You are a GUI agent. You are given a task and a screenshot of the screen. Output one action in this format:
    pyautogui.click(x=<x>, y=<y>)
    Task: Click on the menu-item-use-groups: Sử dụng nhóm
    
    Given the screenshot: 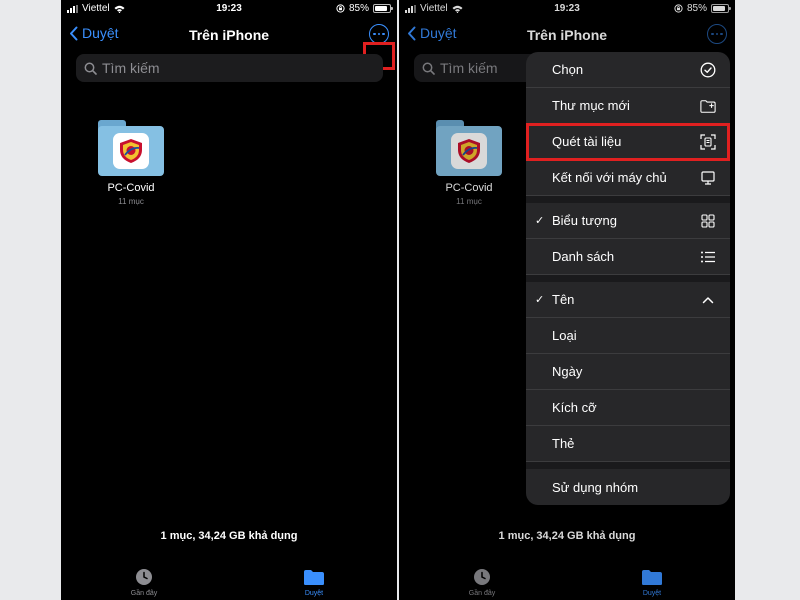 What is the action you would take?
    pyautogui.click(x=628, y=487)
    